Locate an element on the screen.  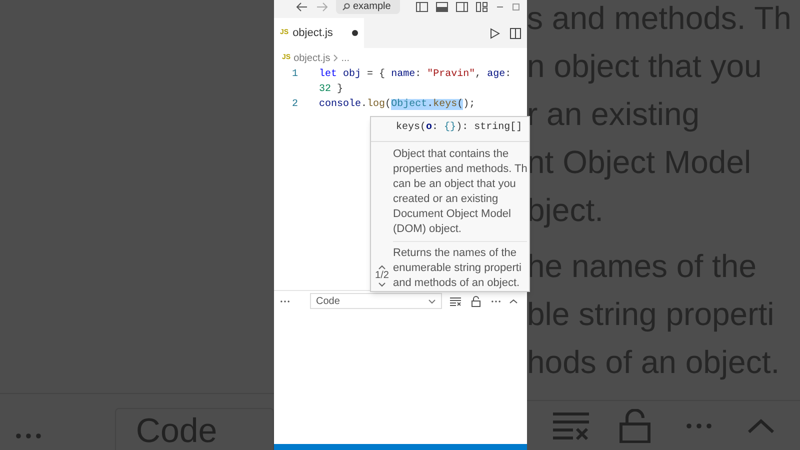
run-icon is located at coordinates (495, 33).